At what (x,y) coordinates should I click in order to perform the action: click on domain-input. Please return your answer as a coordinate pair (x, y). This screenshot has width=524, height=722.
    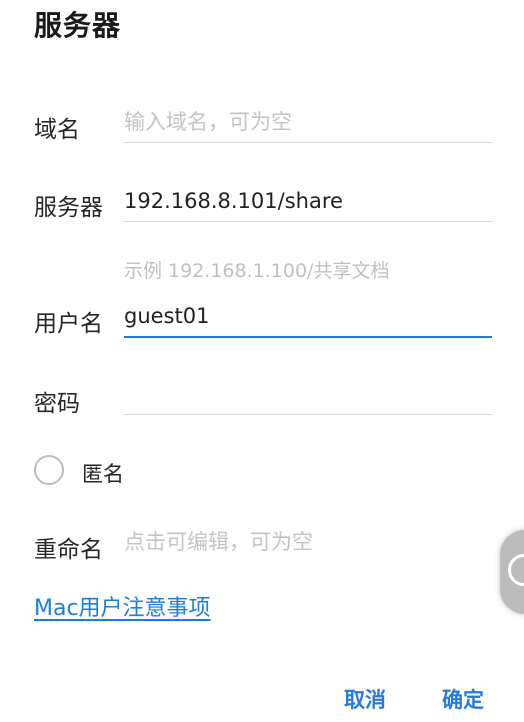
    Looking at the image, I should click on (308, 122).